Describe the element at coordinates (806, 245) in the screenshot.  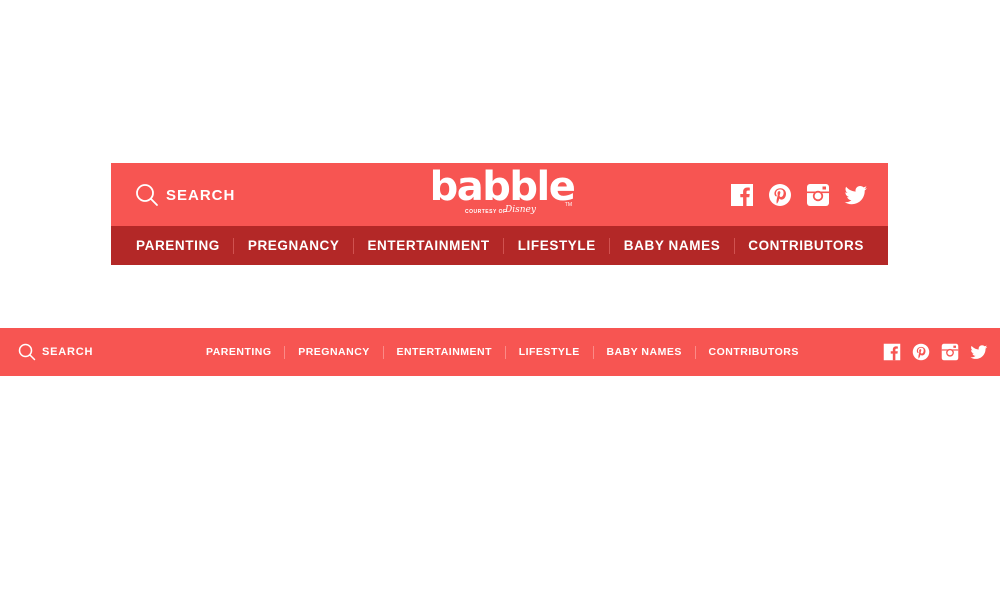
I see `nav-contributors: CONTRIBUTORS` at that location.